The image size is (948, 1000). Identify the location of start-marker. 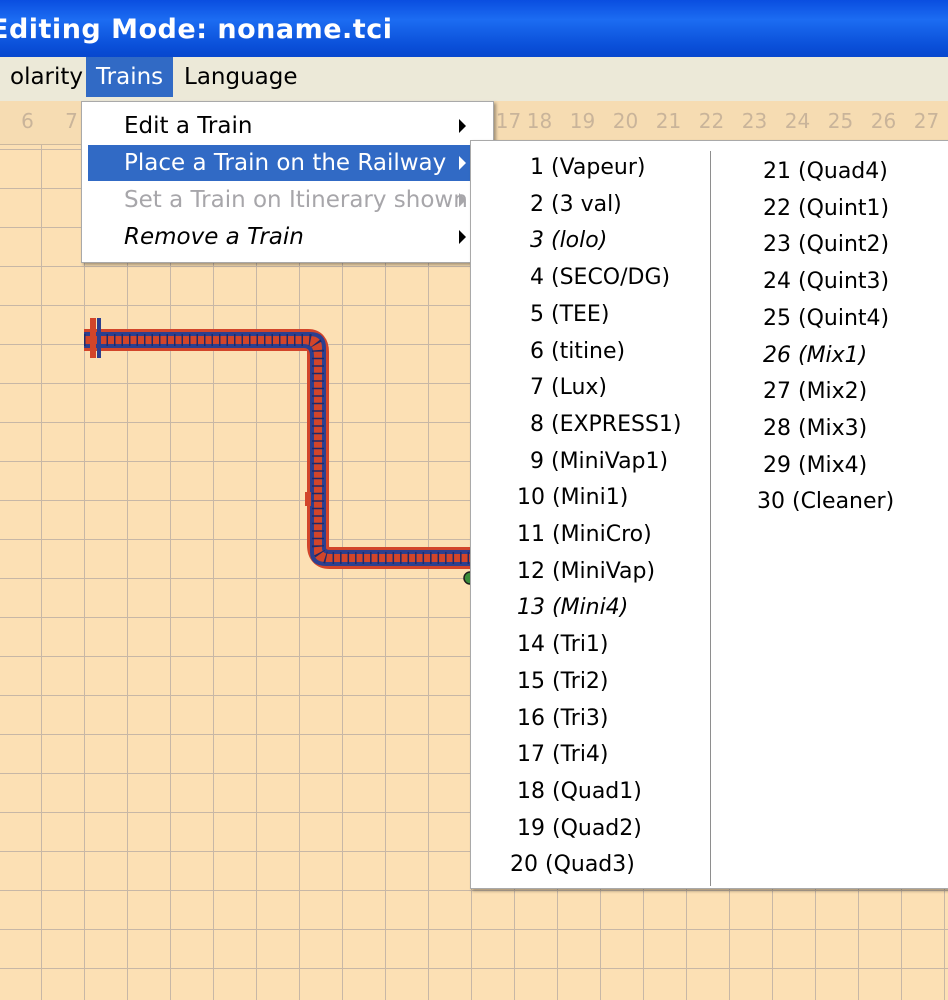
(93, 338).